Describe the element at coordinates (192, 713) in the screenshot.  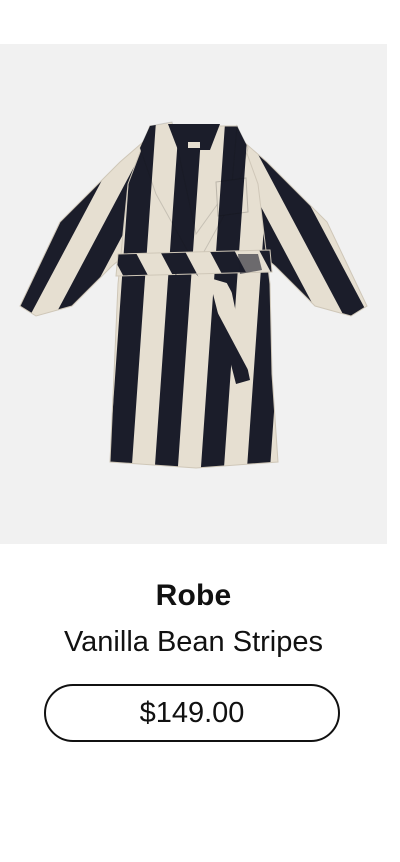
I see `price-button: $149.00` at that location.